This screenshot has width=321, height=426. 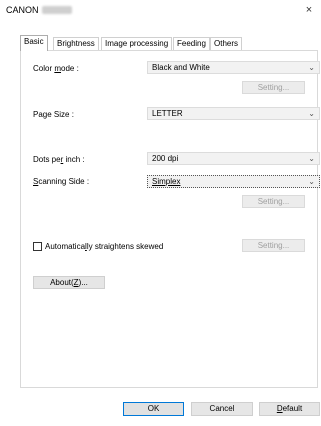 I want to click on tab-brightness: Brightness, so click(x=76, y=43).